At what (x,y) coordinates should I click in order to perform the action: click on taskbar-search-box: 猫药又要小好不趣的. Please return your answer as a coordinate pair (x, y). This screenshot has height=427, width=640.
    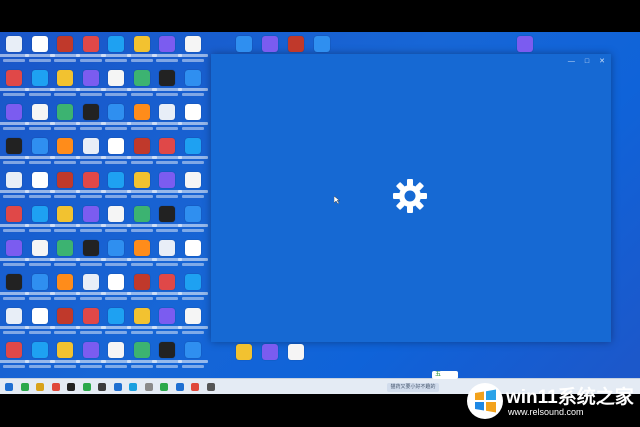
    Looking at the image, I should click on (413, 387).